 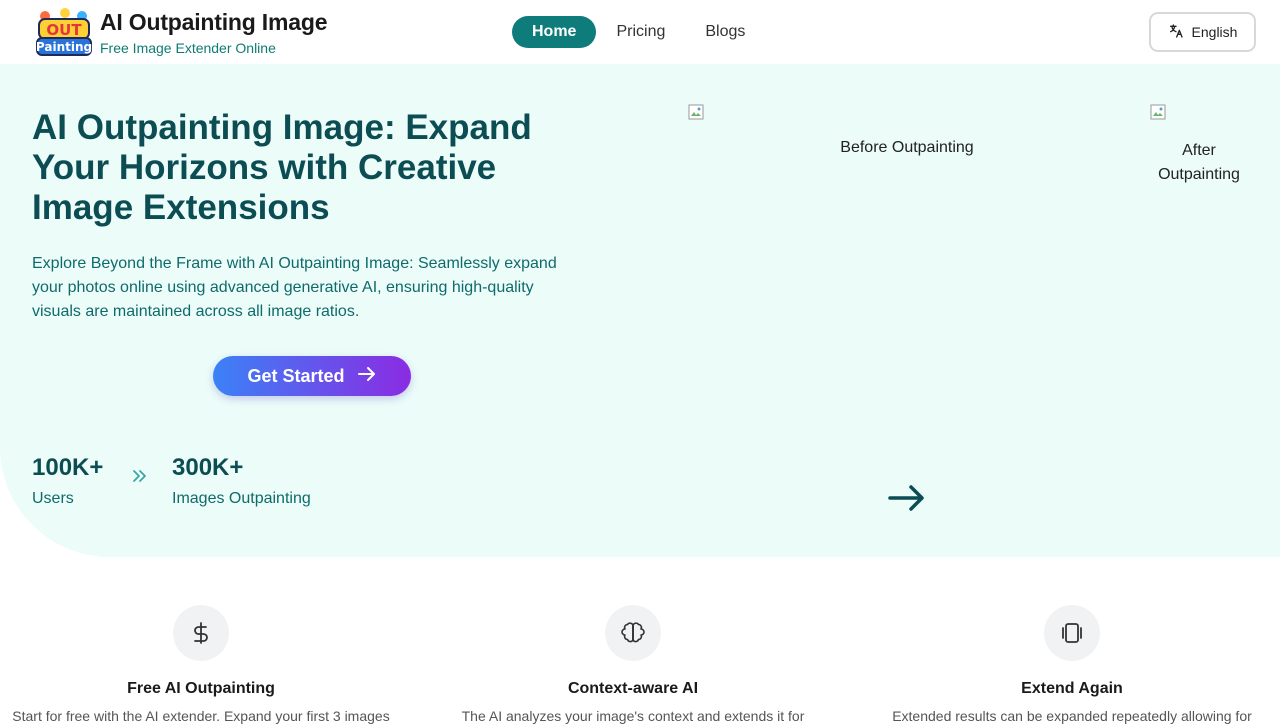 I want to click on logo: OUT Painting, so click(x=64, y=32).